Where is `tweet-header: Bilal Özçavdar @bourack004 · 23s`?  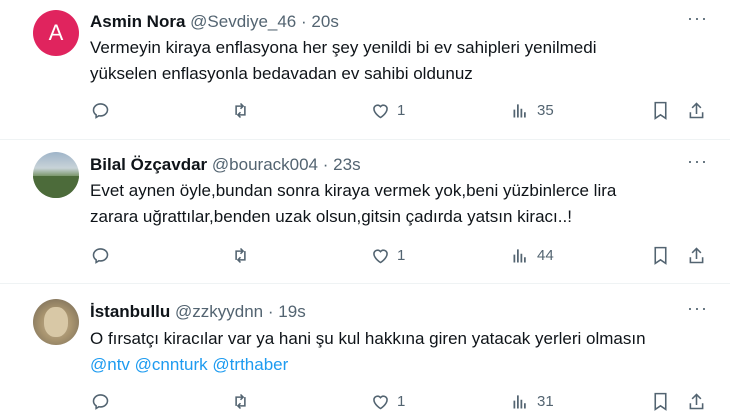
tweet-header: Bilal Özçavdar @bourack004 · 23s is located at coordinates (225, 165).